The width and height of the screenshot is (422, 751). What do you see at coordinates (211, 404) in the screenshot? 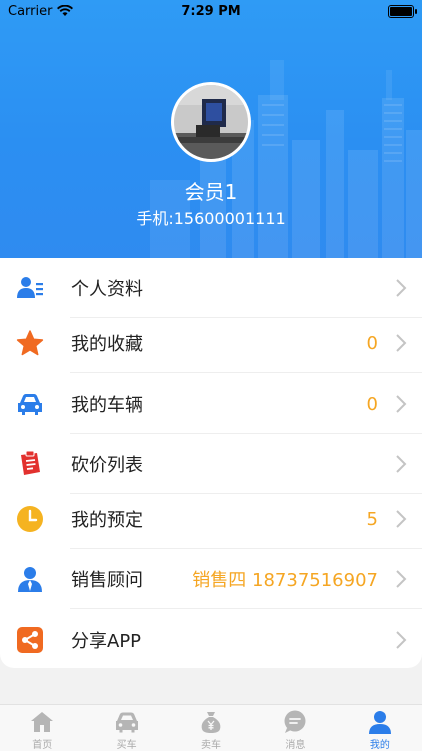
I see `menu-item-my-vehicles: 我的车辆 0` at bounding box center [211, 404].